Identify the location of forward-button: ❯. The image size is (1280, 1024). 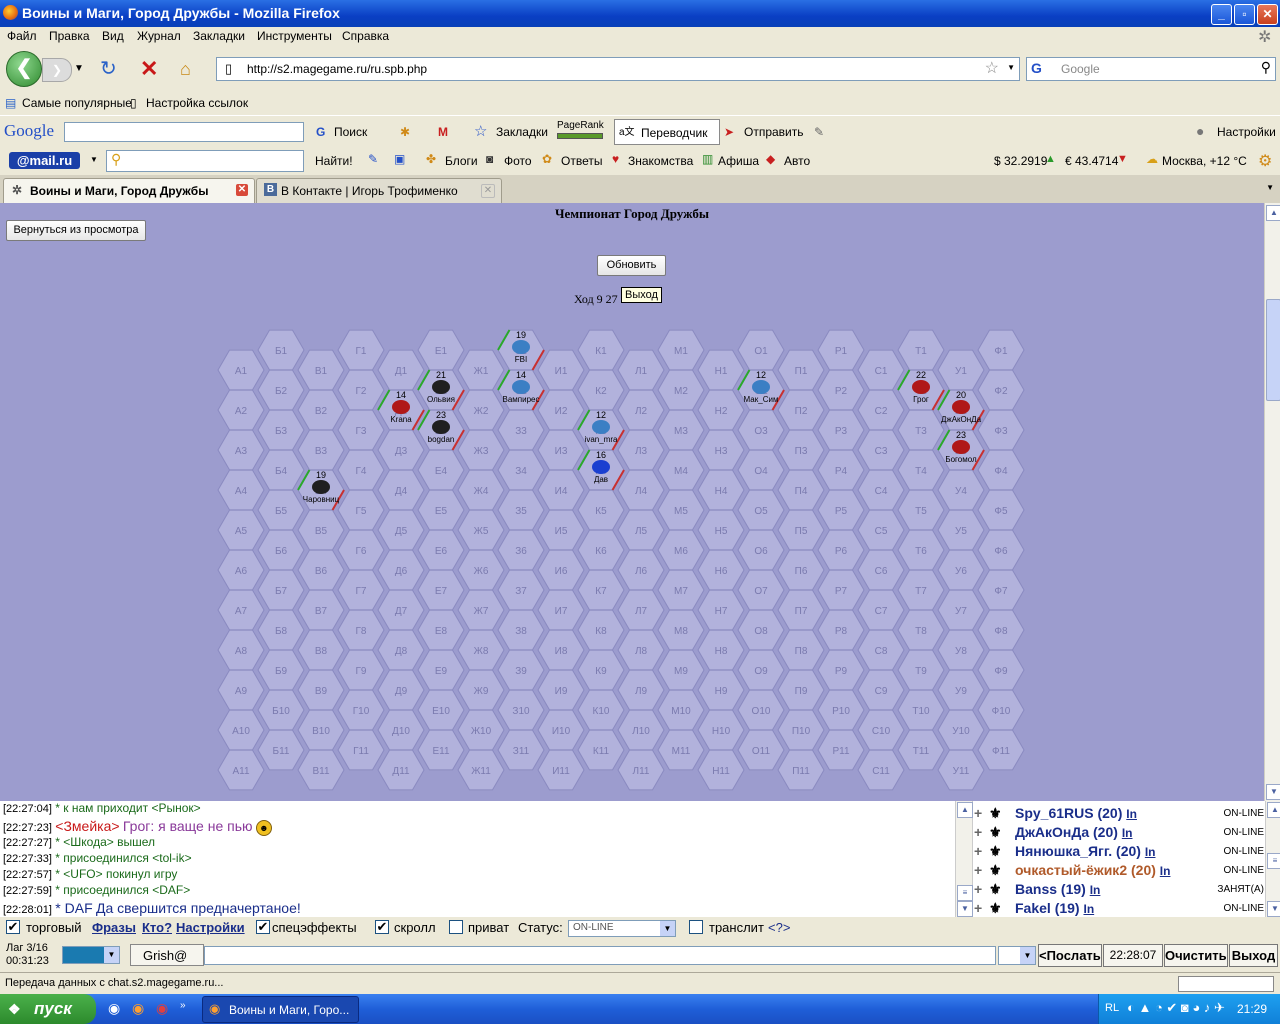
(57, 70).